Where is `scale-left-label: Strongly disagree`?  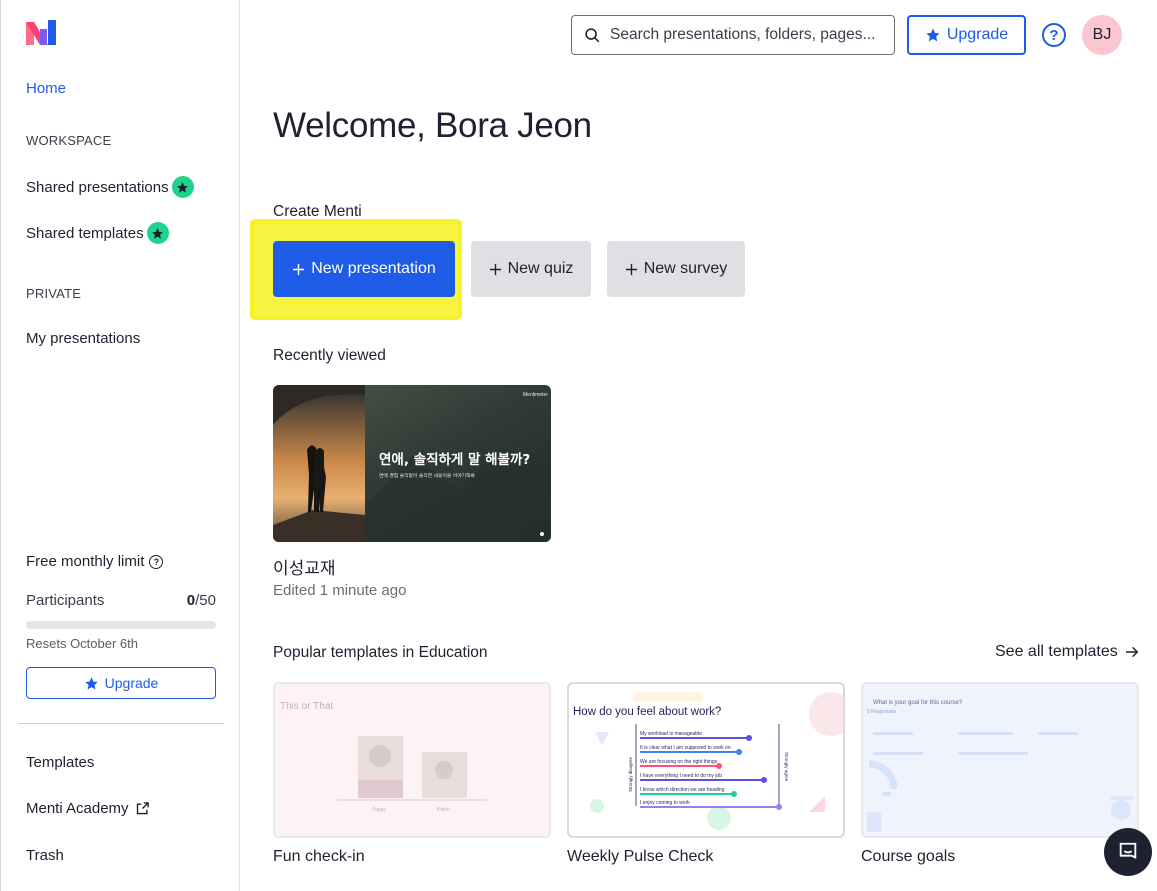
scale-left-label: Strongly disagree is located at coordinates (630, 774).